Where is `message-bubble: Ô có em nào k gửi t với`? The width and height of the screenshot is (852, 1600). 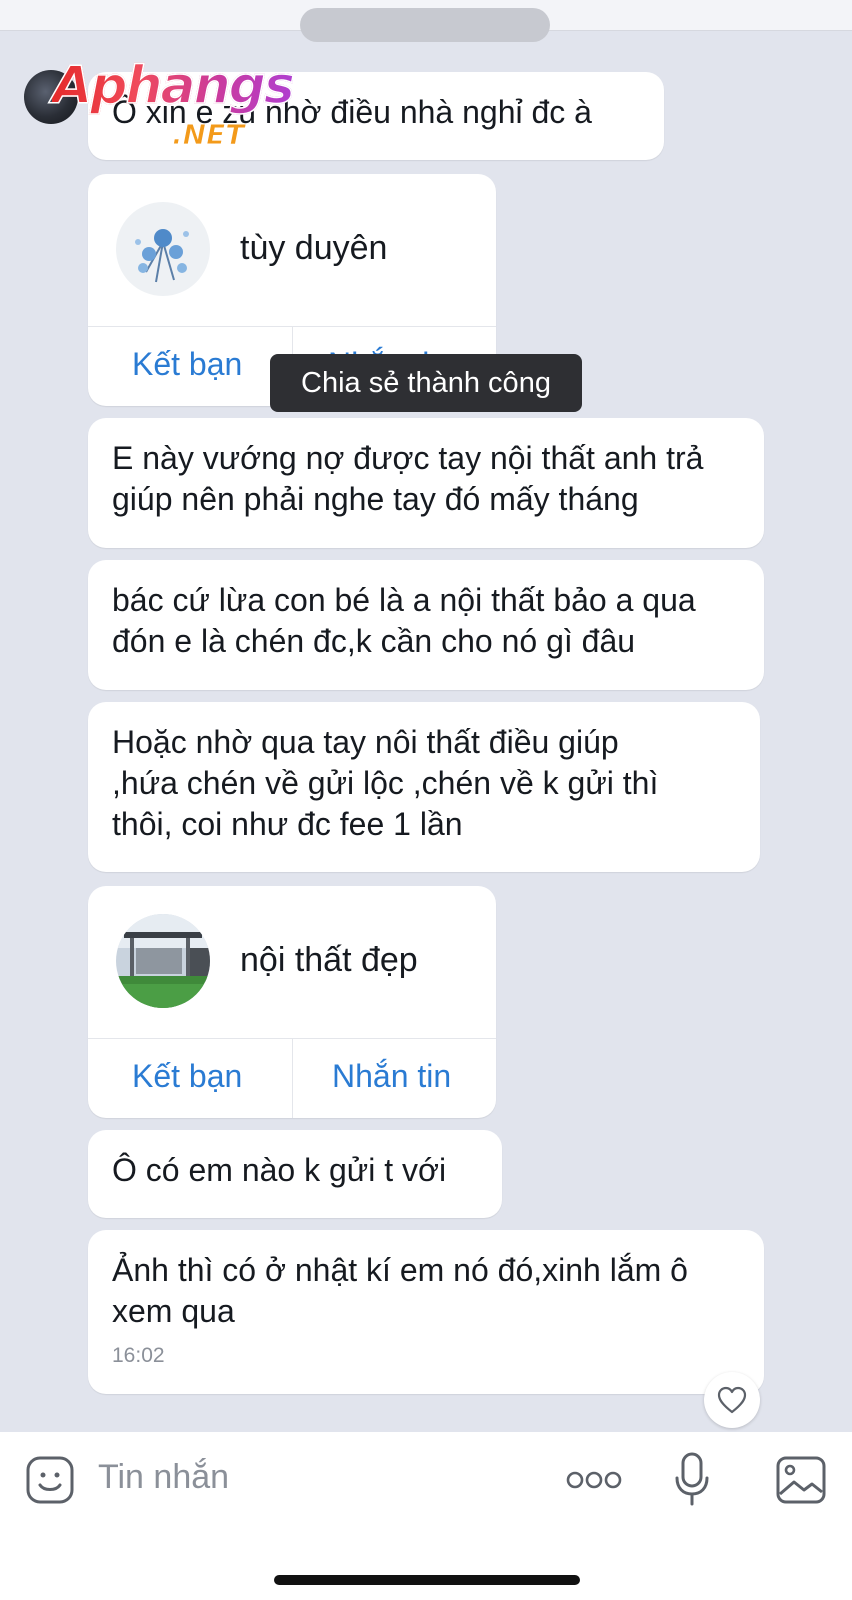 message-bubble: Ô có em nào k gửi t với is located at coordinates (295, 1174).